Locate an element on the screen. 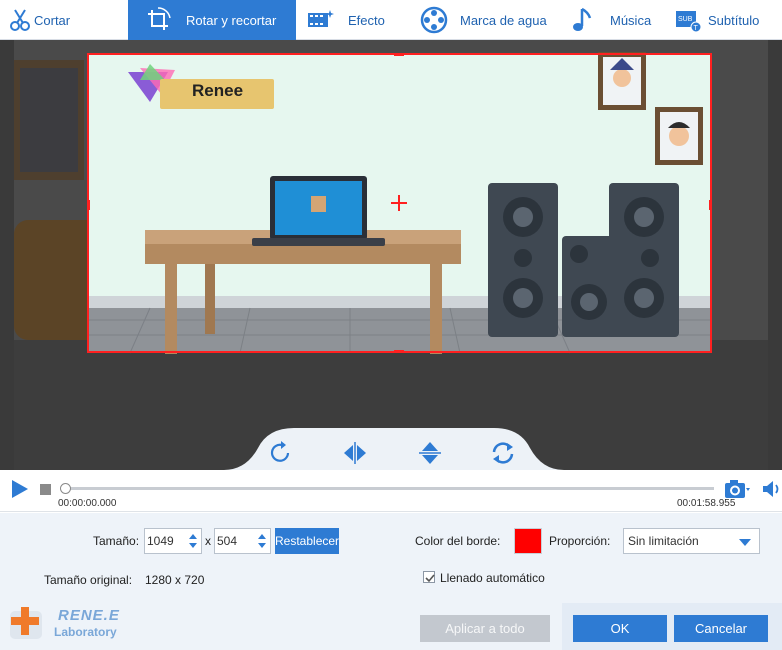 Image resolution: width=782 pixels, height=650 pixels. border-color-label: Color del borde: is located at coordinates (458, 541).